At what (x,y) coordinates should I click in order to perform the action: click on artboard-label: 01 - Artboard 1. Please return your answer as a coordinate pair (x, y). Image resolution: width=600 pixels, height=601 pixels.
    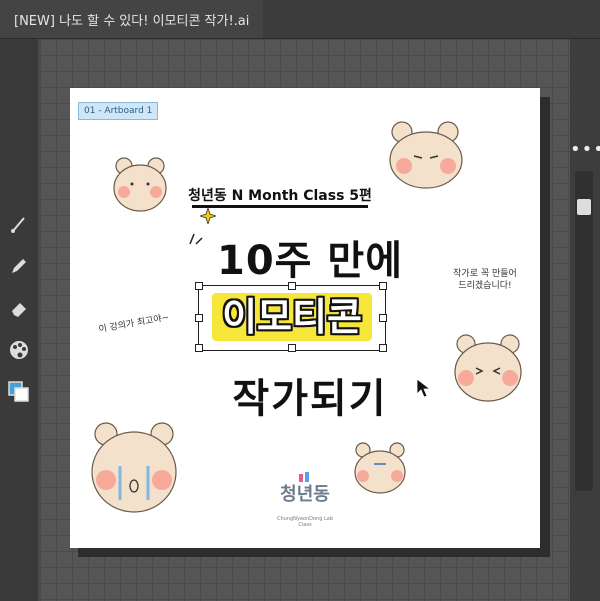
    Looking at the image, I should click on (118, 111).